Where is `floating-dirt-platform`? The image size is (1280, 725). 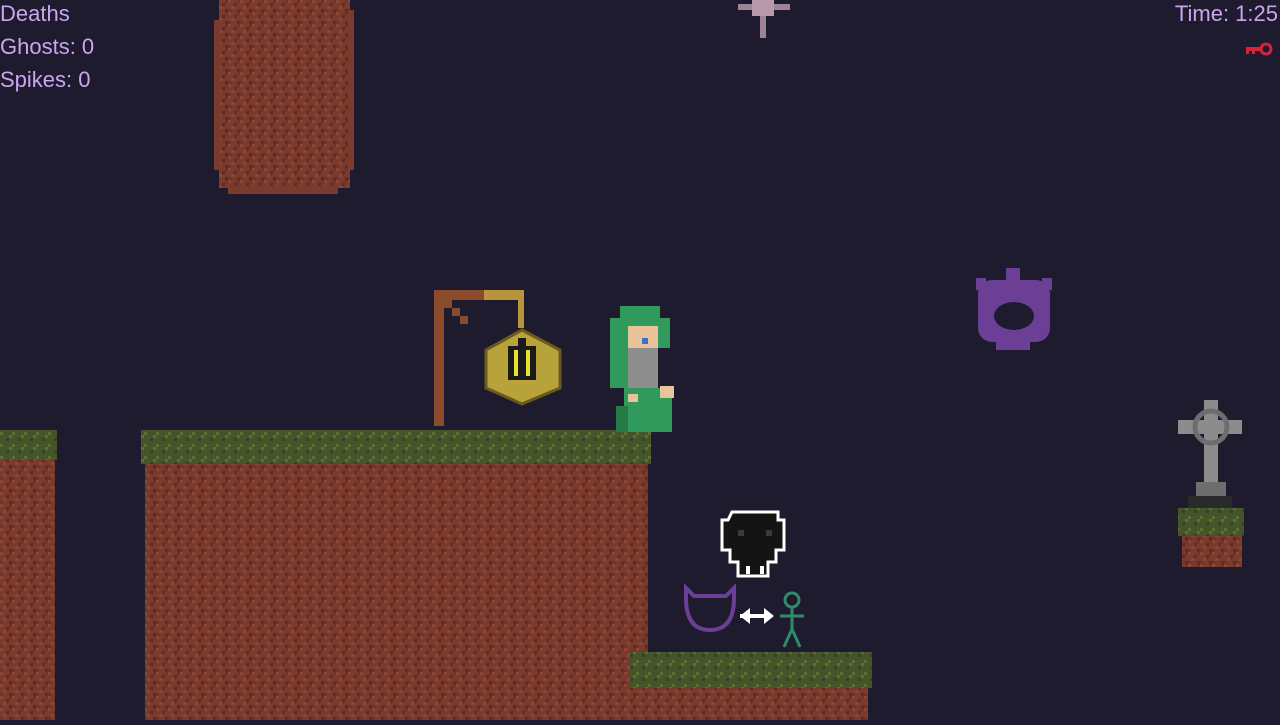
floating-dirt-platform is located at coordinates (1211, 537).